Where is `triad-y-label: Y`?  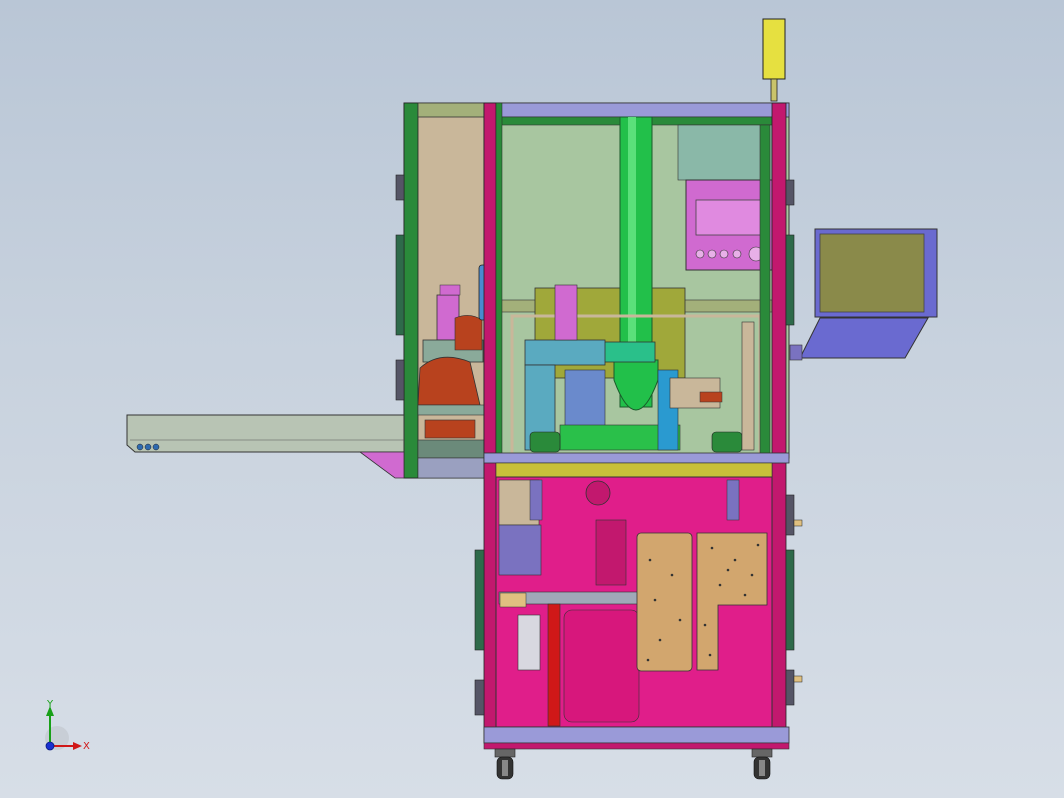
triad-y-label: Y is located at coordinates (50, 704).